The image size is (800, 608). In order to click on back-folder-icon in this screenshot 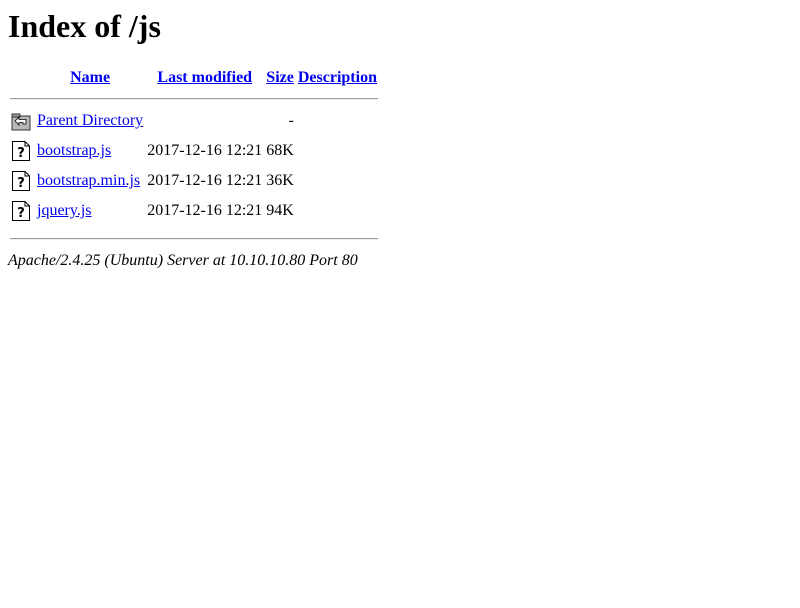, I will do `click(21, 121)`.